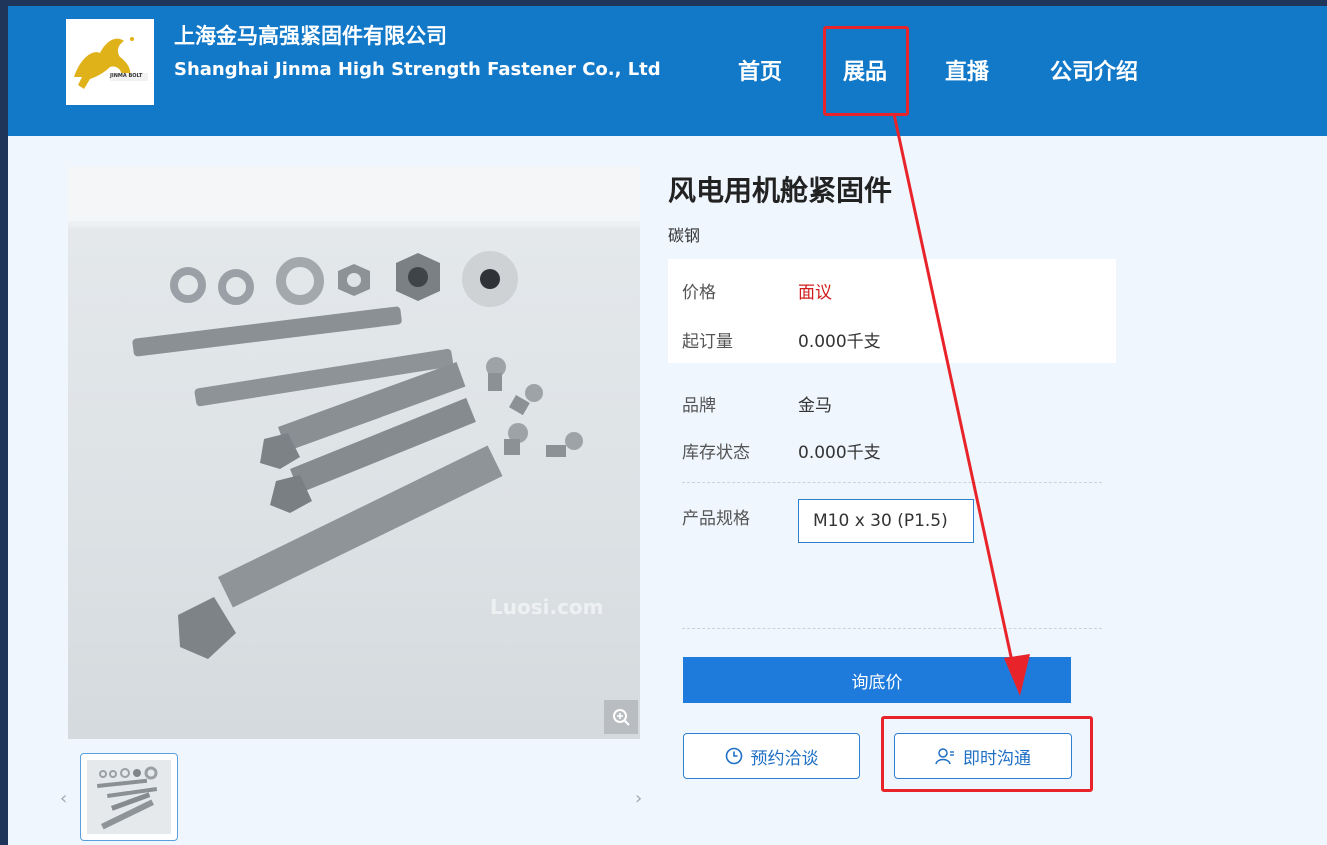 The height and width of the screenshot is (845, 1327). I want to click on appointment-button: 预约洽谈, so click(771, 756).